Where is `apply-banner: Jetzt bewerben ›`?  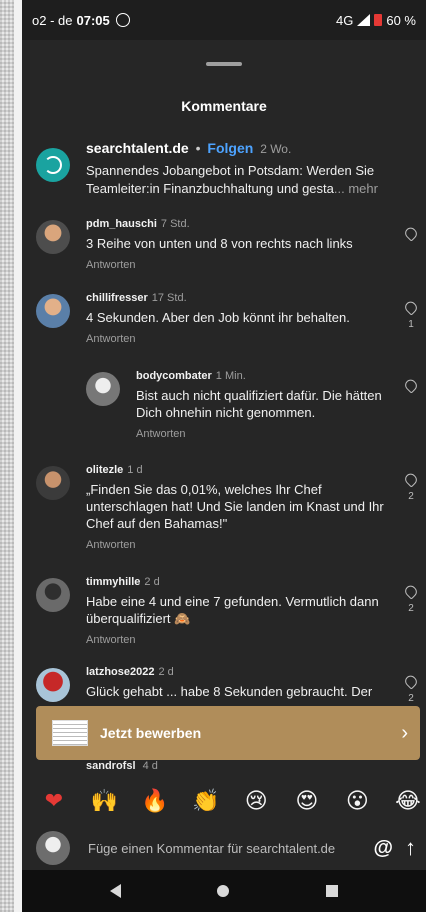
apply-banner: Jetzt bewerben › is located at coordinates (228, 733).